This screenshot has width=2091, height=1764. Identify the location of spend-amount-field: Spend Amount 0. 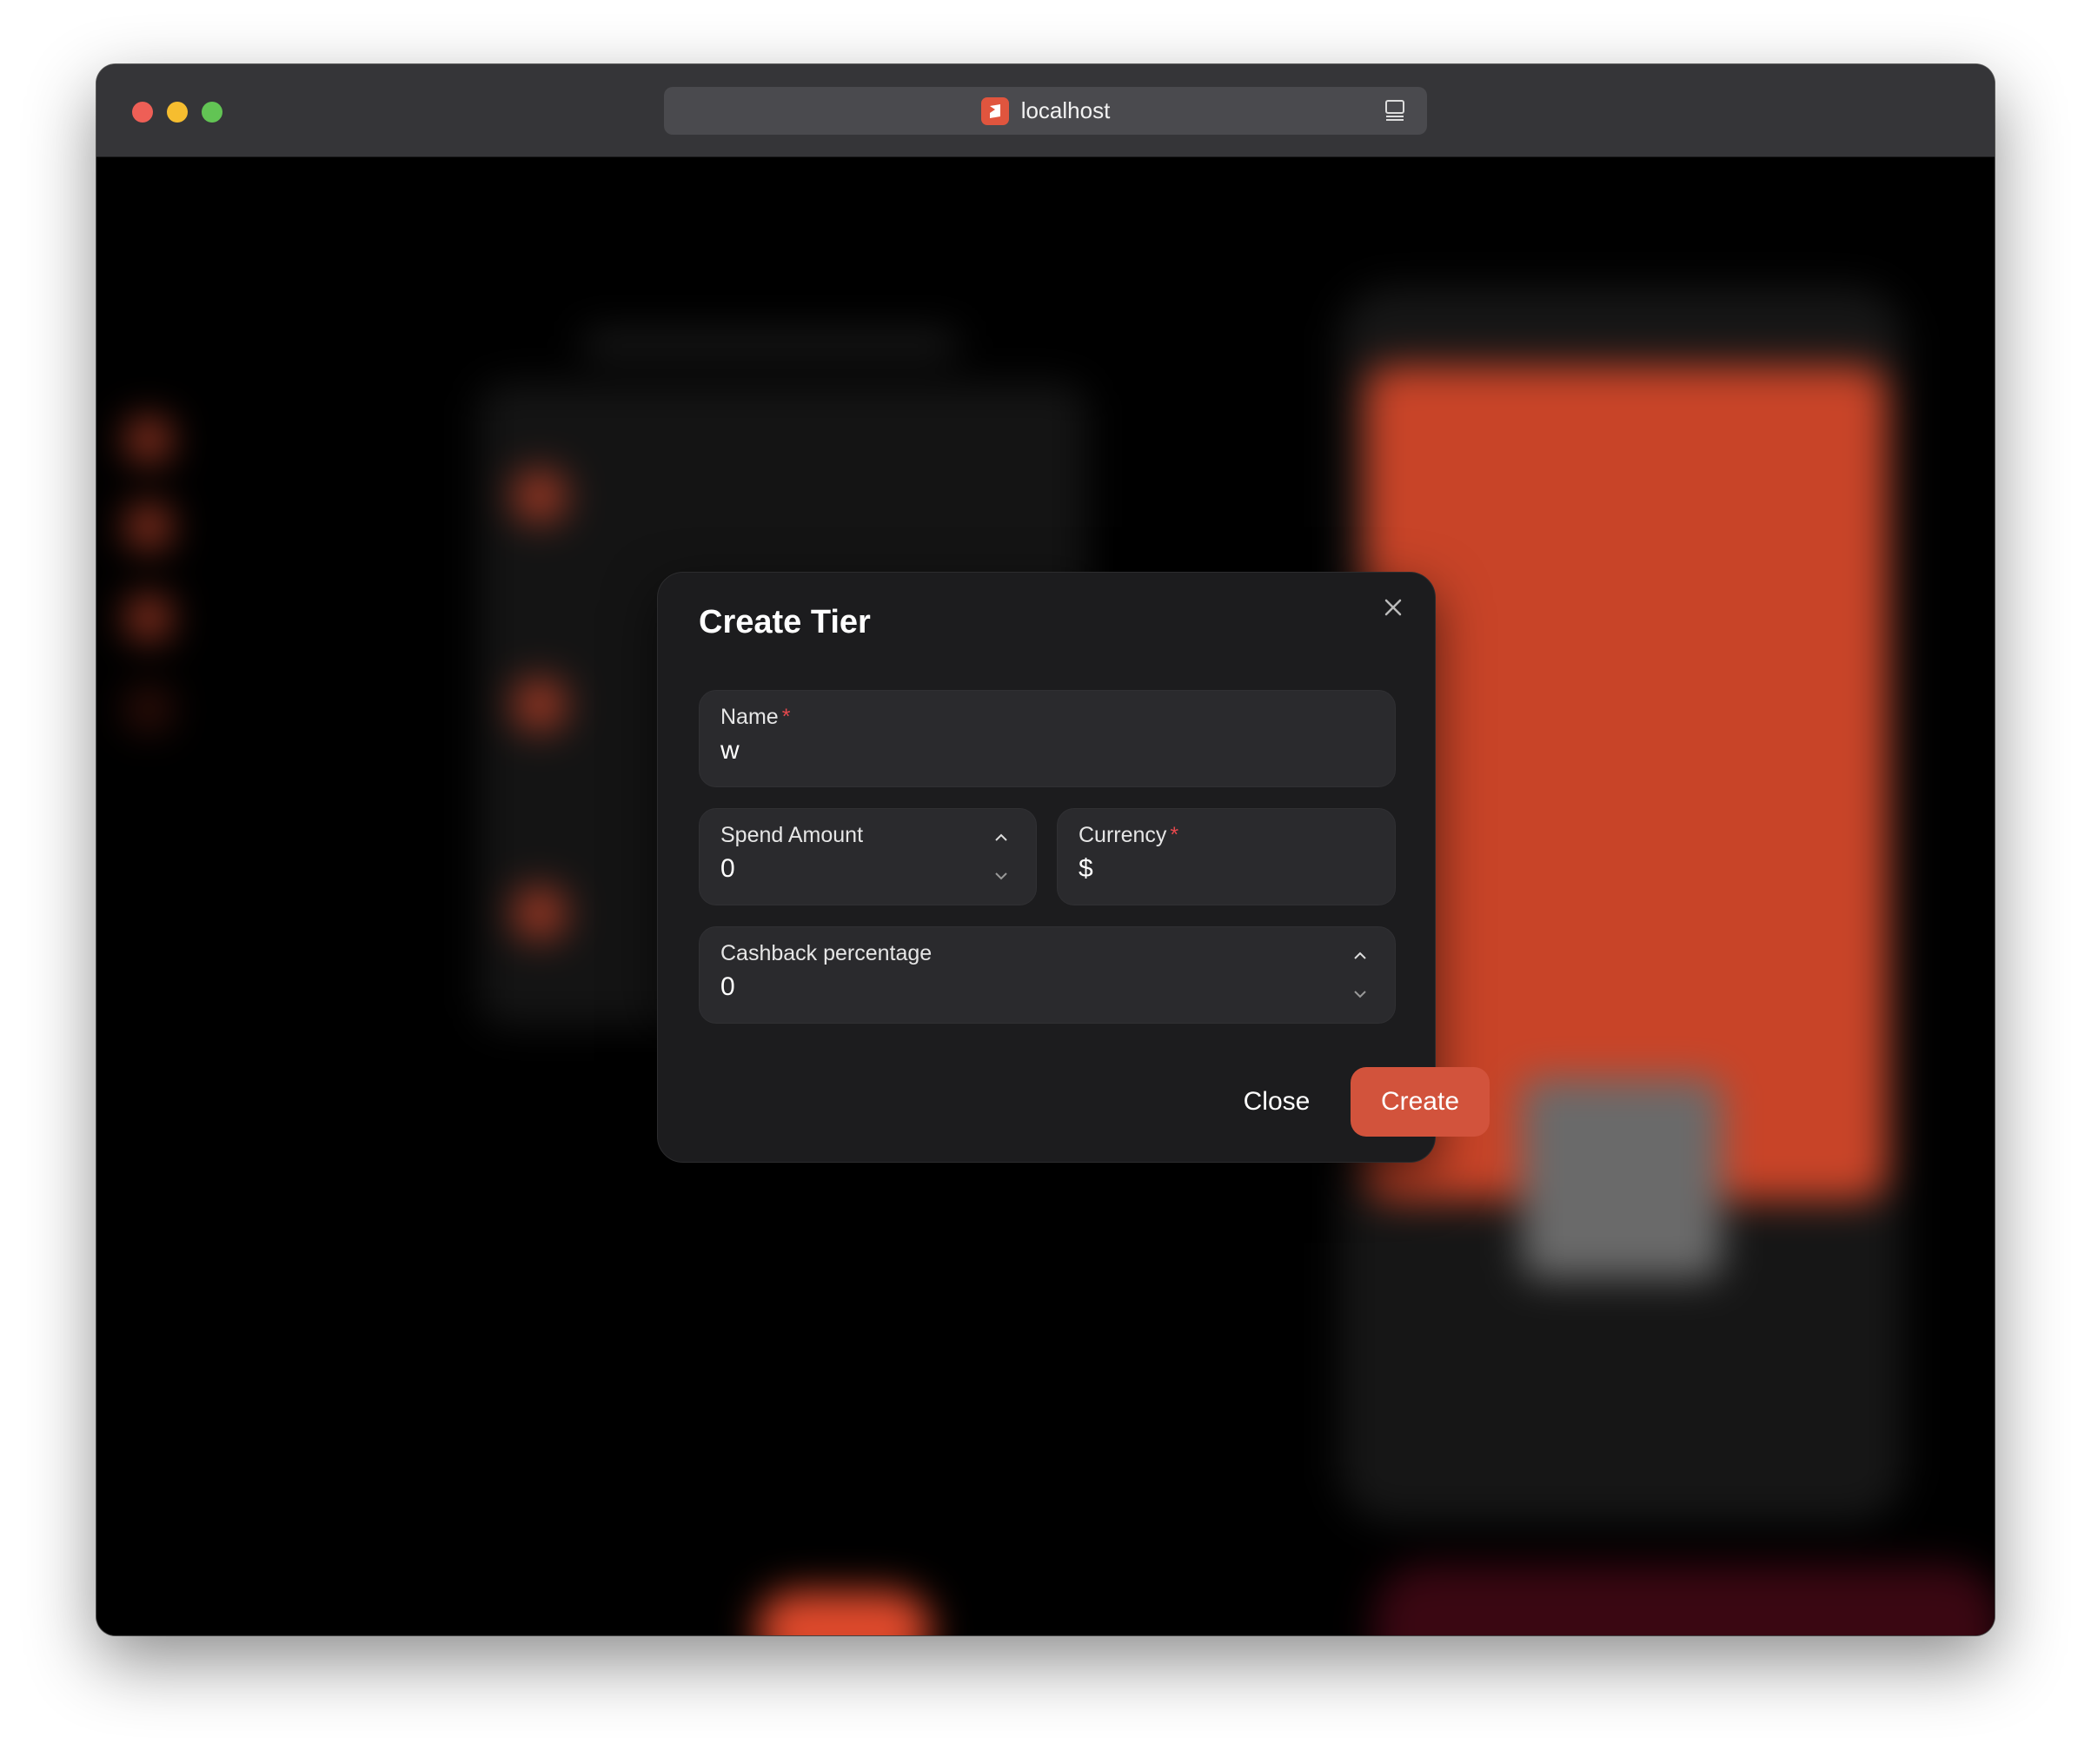
(868, 856).